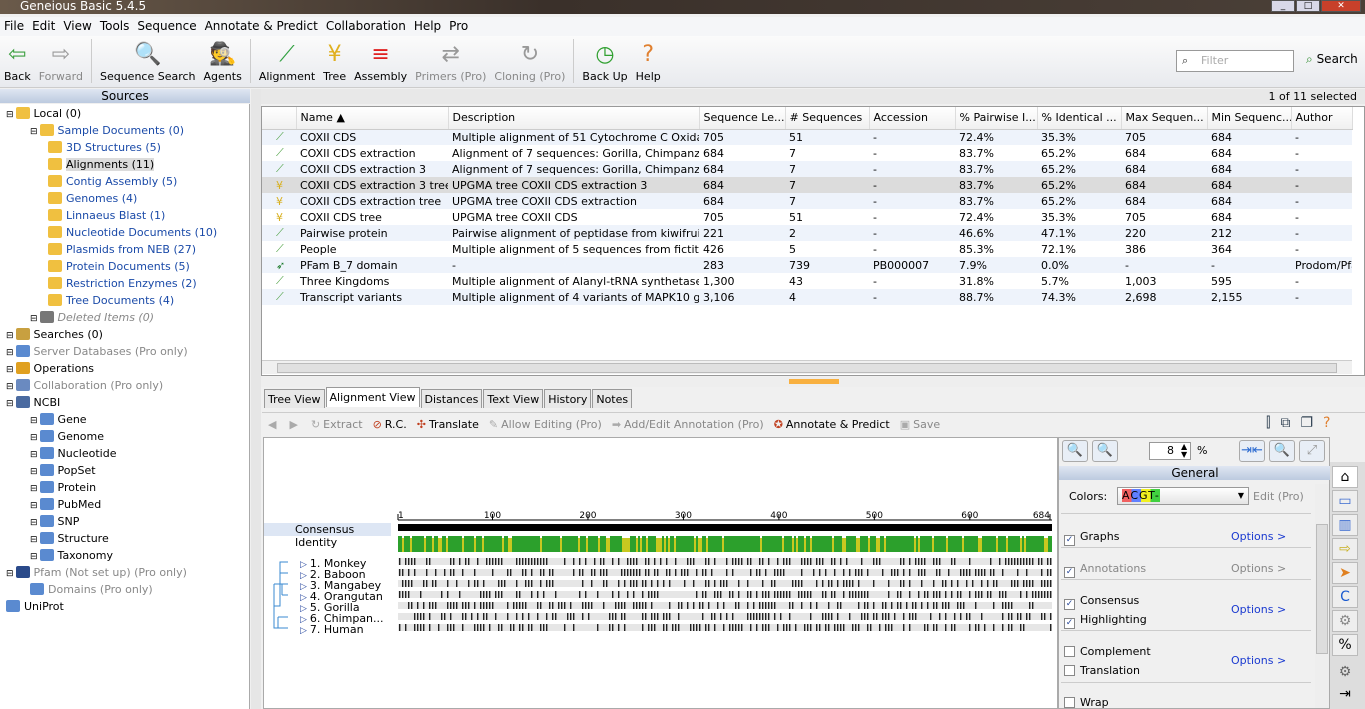 The image size is (1365, 709). I want to click on menu-tools: Tools, so click(115, 26).